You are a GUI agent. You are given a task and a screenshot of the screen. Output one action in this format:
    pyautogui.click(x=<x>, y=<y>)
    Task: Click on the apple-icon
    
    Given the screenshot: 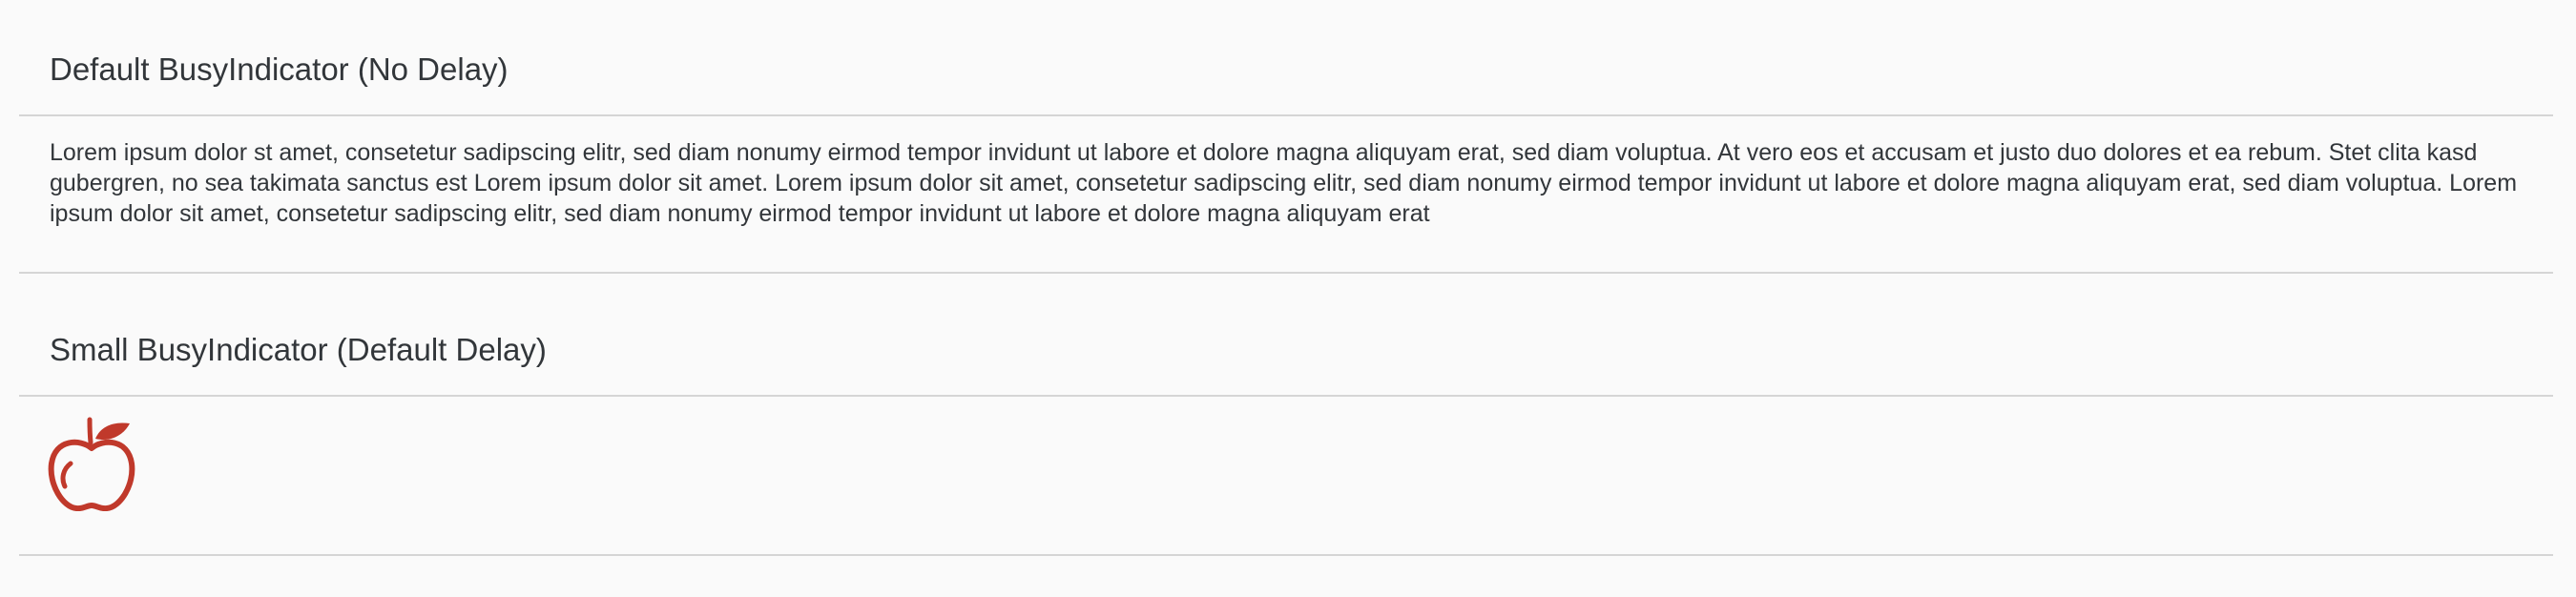 What is the action you would take?
    pyautogui.click(x=91, y=464)
    